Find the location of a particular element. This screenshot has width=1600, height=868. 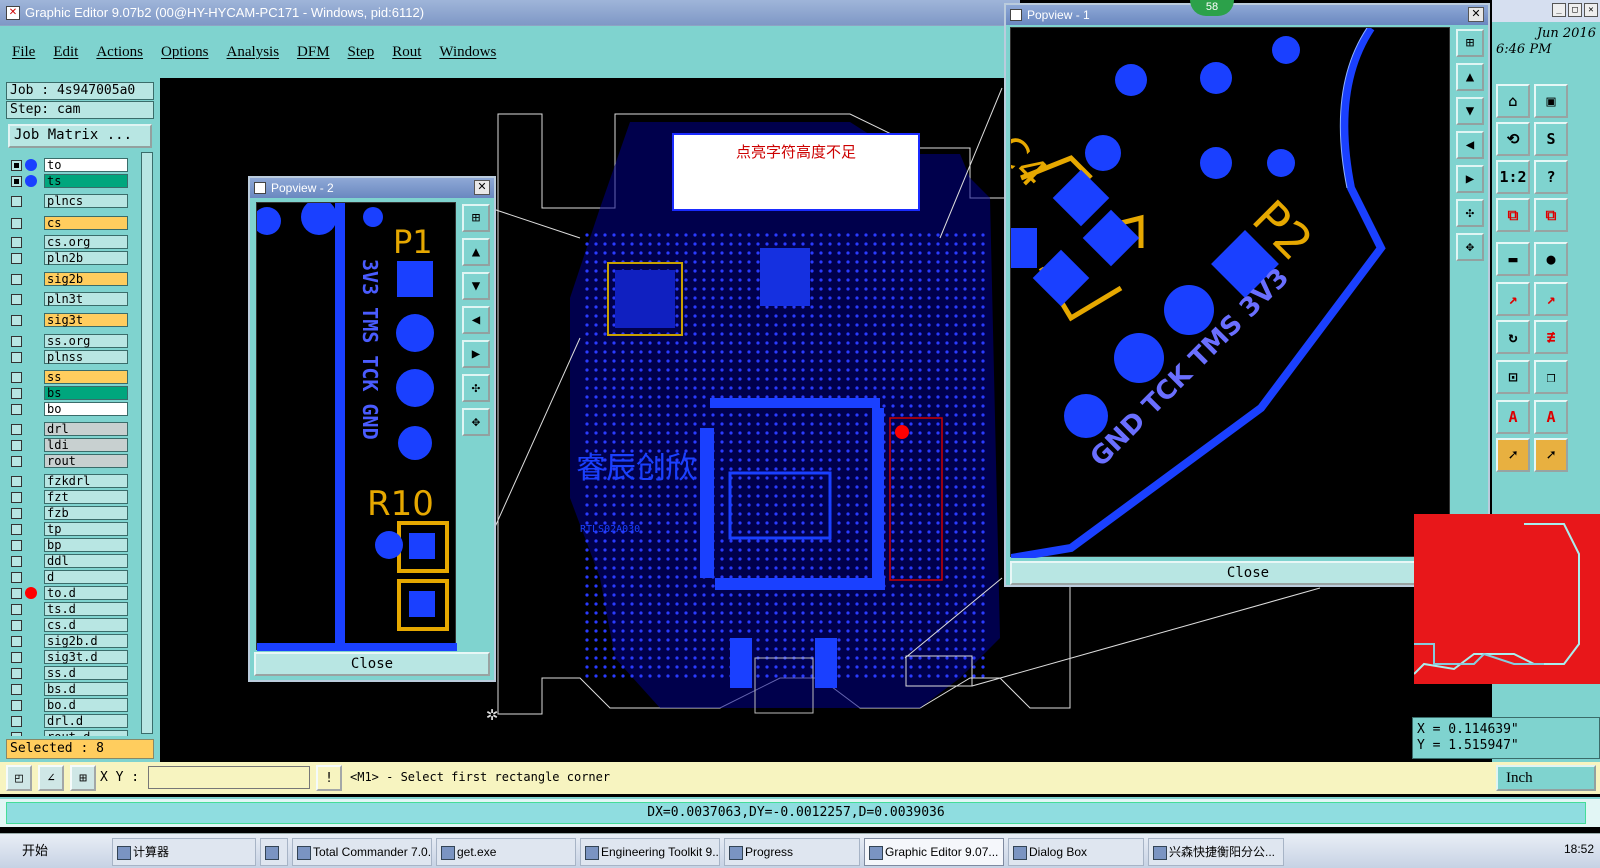

overview-map is located at coordinates (1506, 599).